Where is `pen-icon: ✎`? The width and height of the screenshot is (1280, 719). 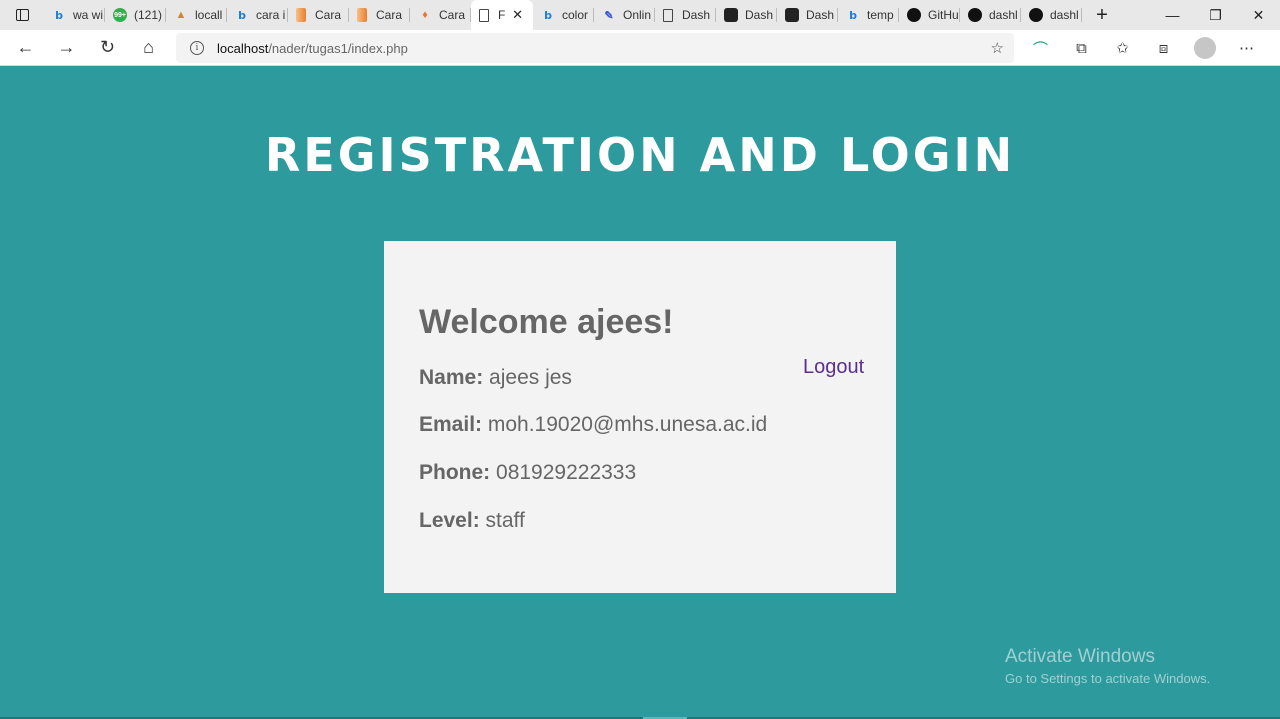
pen-icon: ✎ is located at coordinates (609, 15).